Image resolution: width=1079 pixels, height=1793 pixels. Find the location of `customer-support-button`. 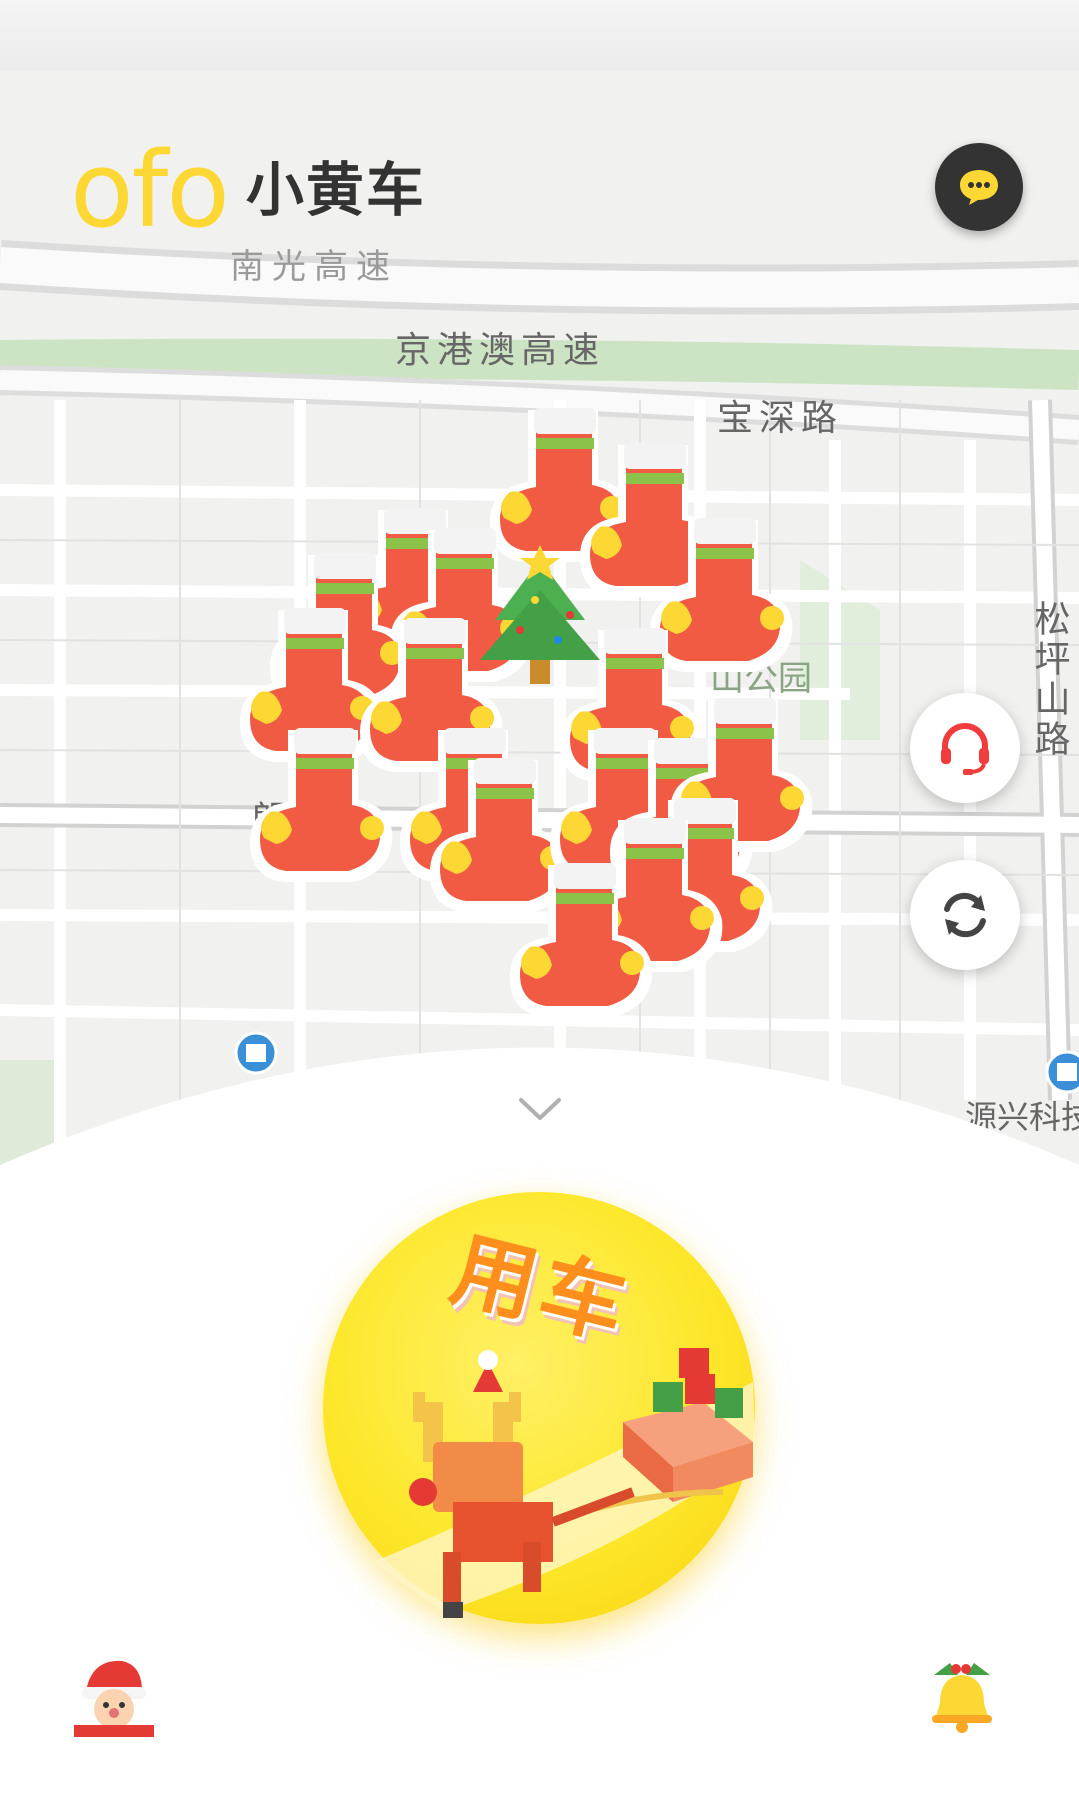

customer-support-button is located at coordinates (965, 748).